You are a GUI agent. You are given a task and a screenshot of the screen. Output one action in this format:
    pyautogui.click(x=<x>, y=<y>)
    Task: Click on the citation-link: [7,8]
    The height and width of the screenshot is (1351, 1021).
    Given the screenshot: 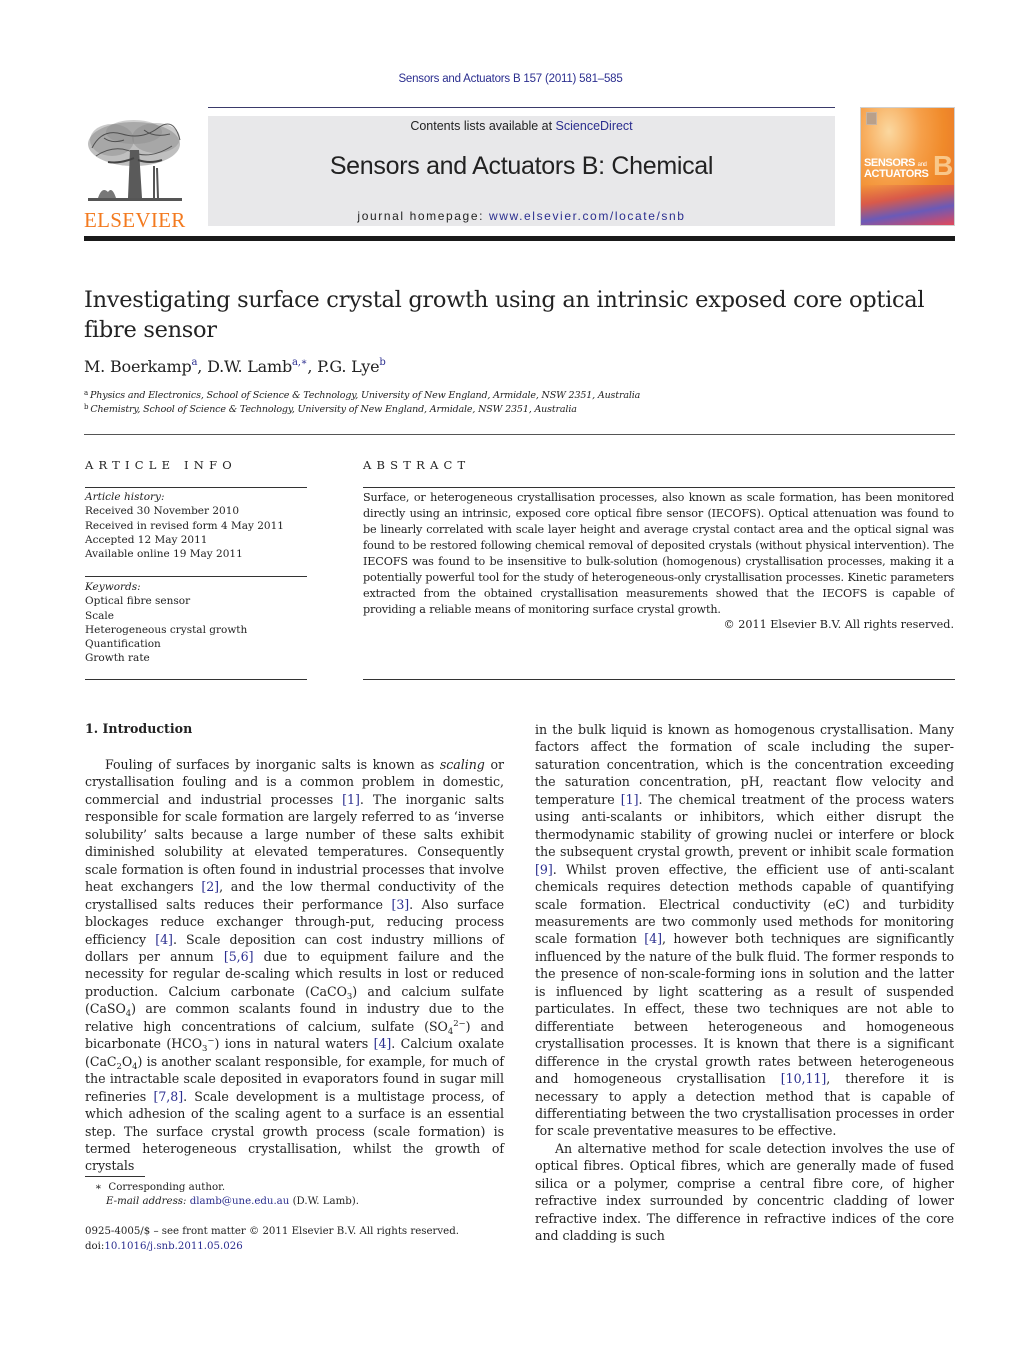 What is the action you would take?
    pyautogui.click(x=168, y=1096)
    